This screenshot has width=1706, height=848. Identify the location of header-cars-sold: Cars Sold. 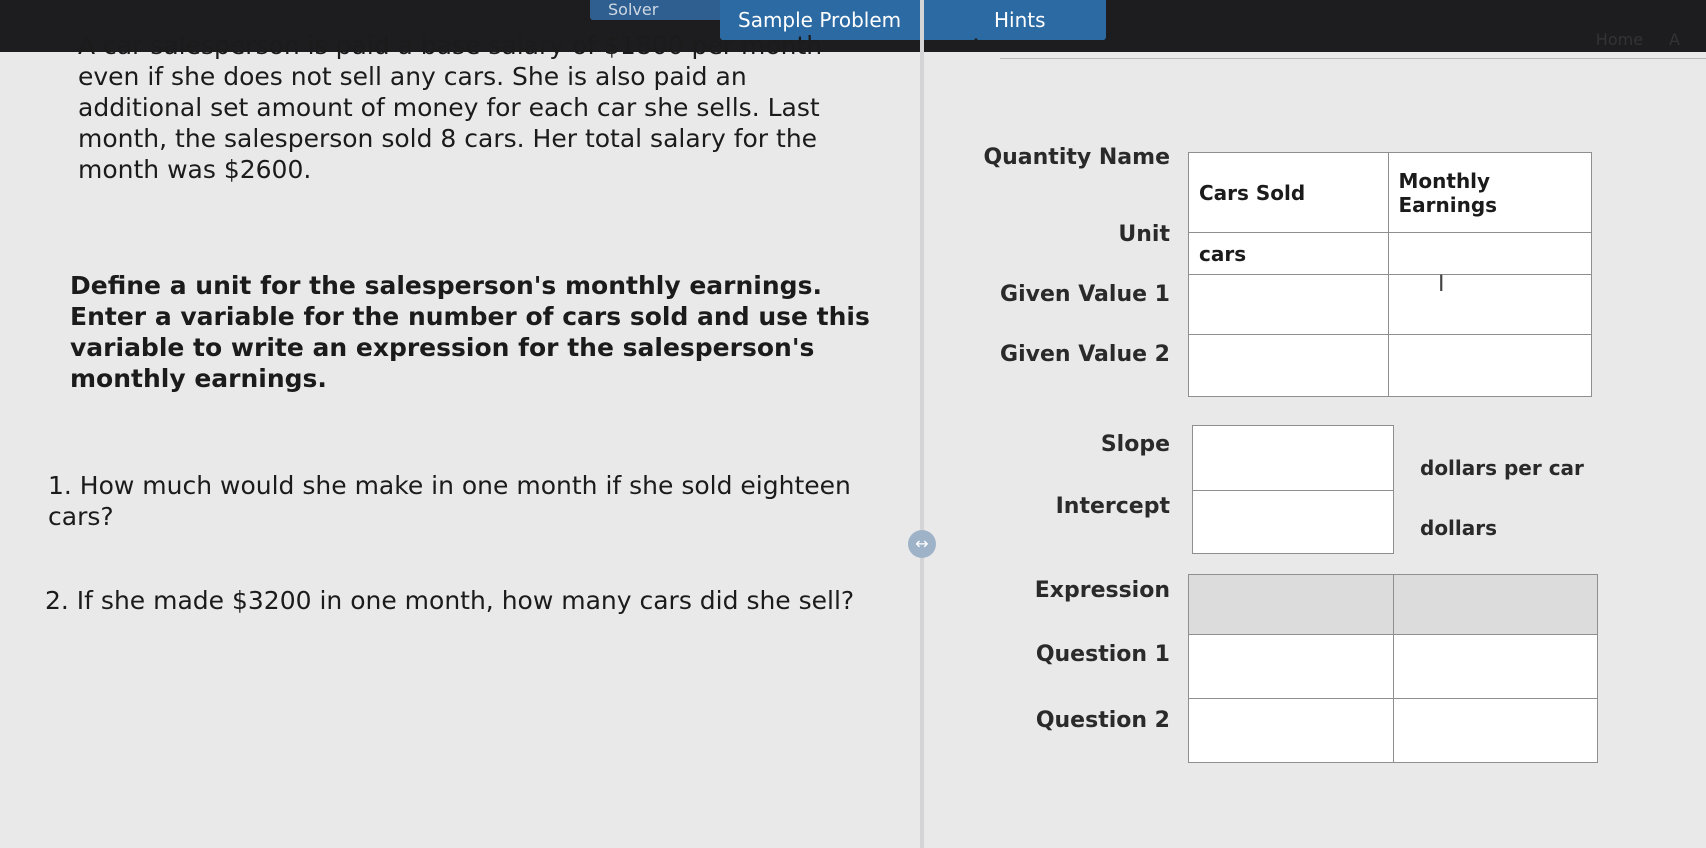
(1288, 192).